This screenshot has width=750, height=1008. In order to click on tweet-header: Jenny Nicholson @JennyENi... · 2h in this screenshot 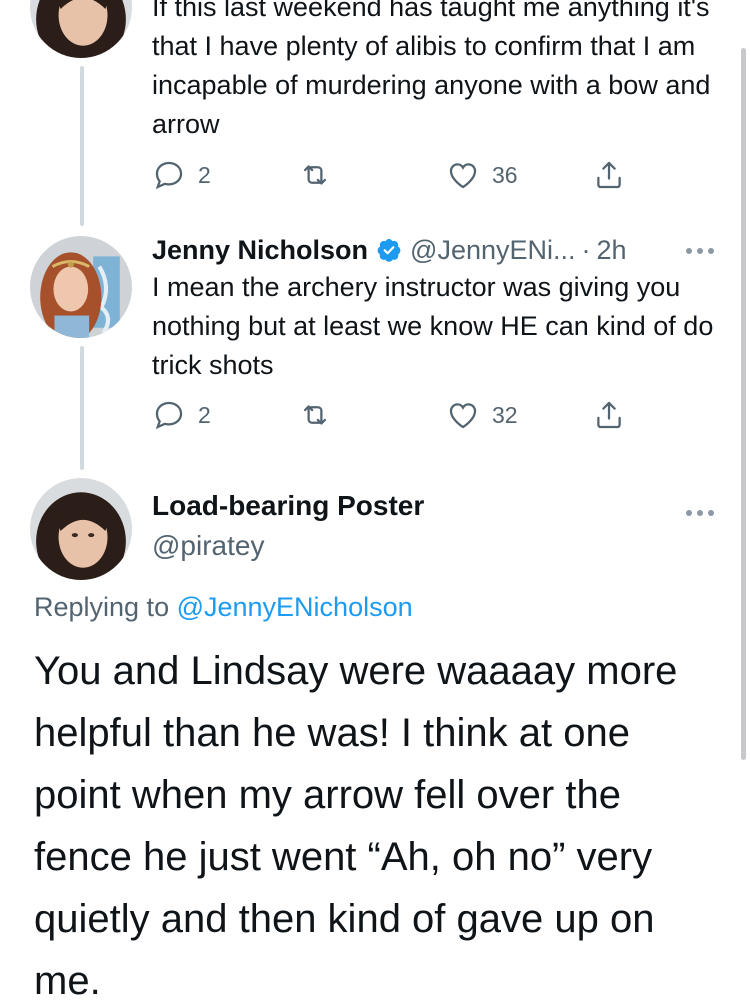, I will do `click(432, 250)`.